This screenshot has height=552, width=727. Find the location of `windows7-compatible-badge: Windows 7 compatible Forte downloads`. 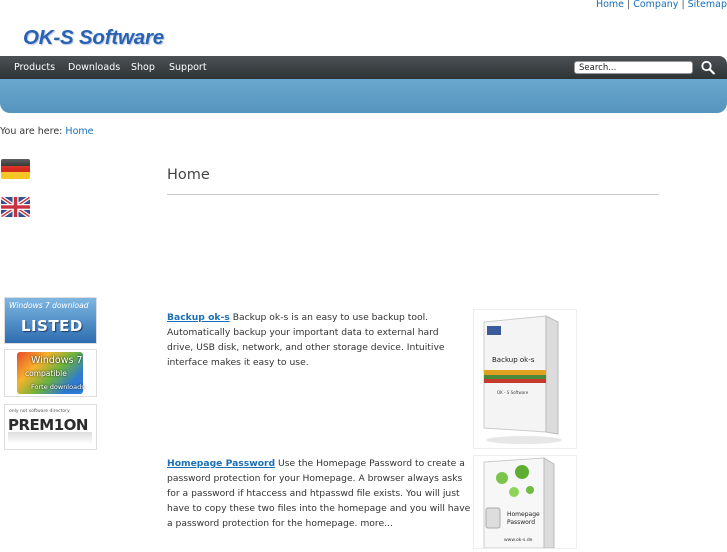

windows7-compatible-badge: Windows 7 compatible Forte downloads is located at coordinates (50, 373).